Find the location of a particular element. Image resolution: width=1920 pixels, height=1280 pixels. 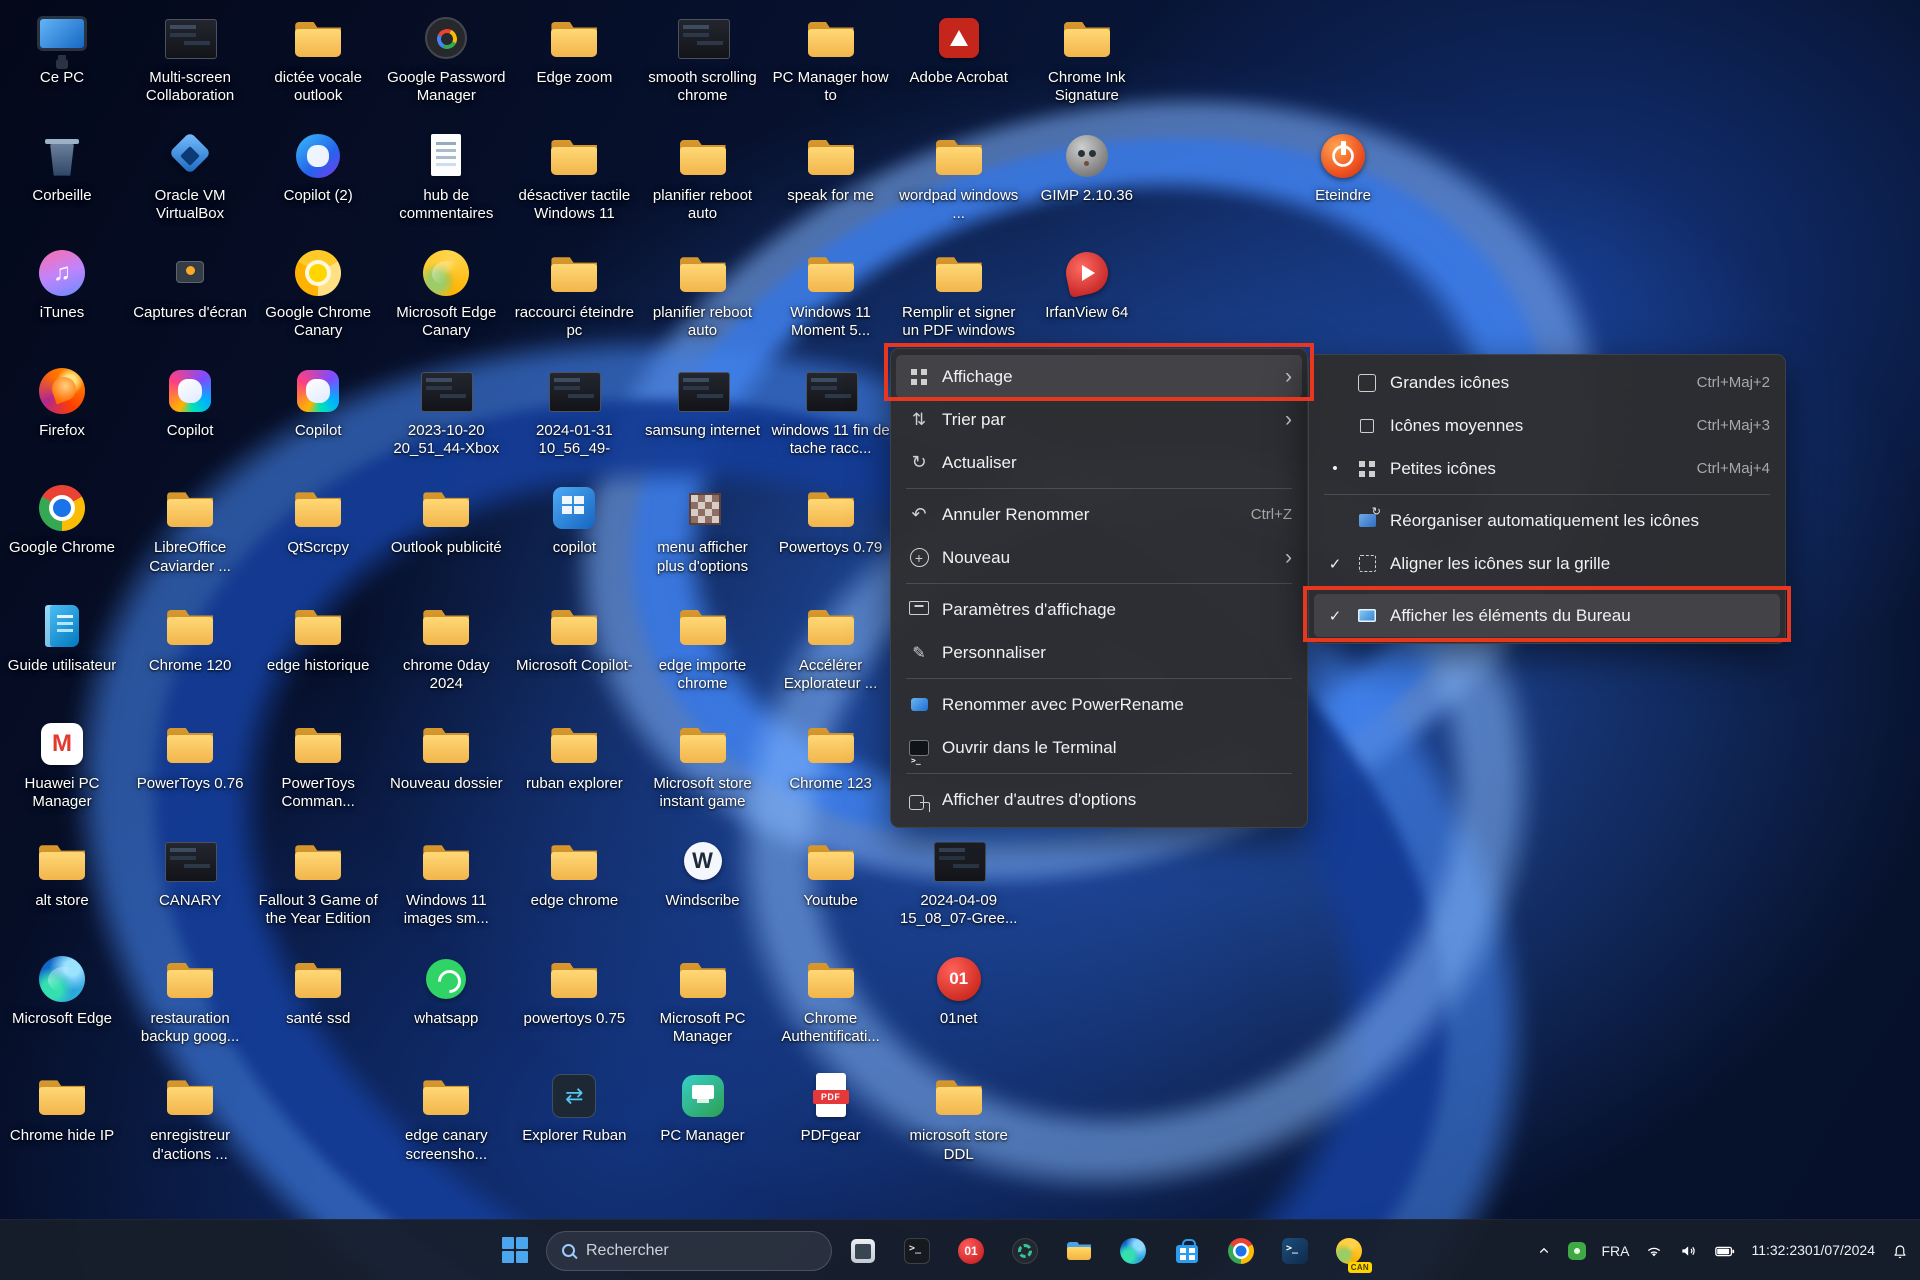

context-menu-item: Ouvrir dans le Terminal is located at coordinates (1099, 747).